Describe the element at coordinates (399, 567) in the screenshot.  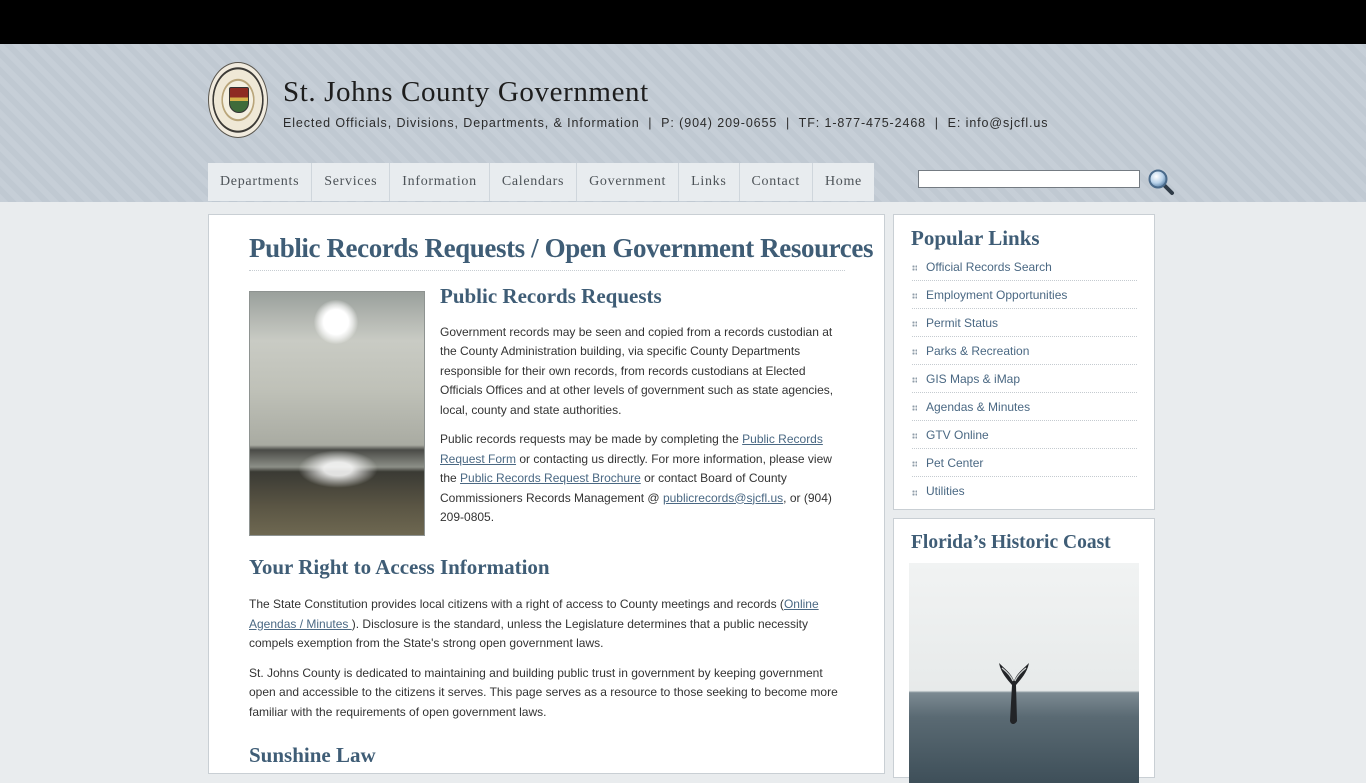
I see `section-heading-right-to-access: Your Right to Access Information` at that location.